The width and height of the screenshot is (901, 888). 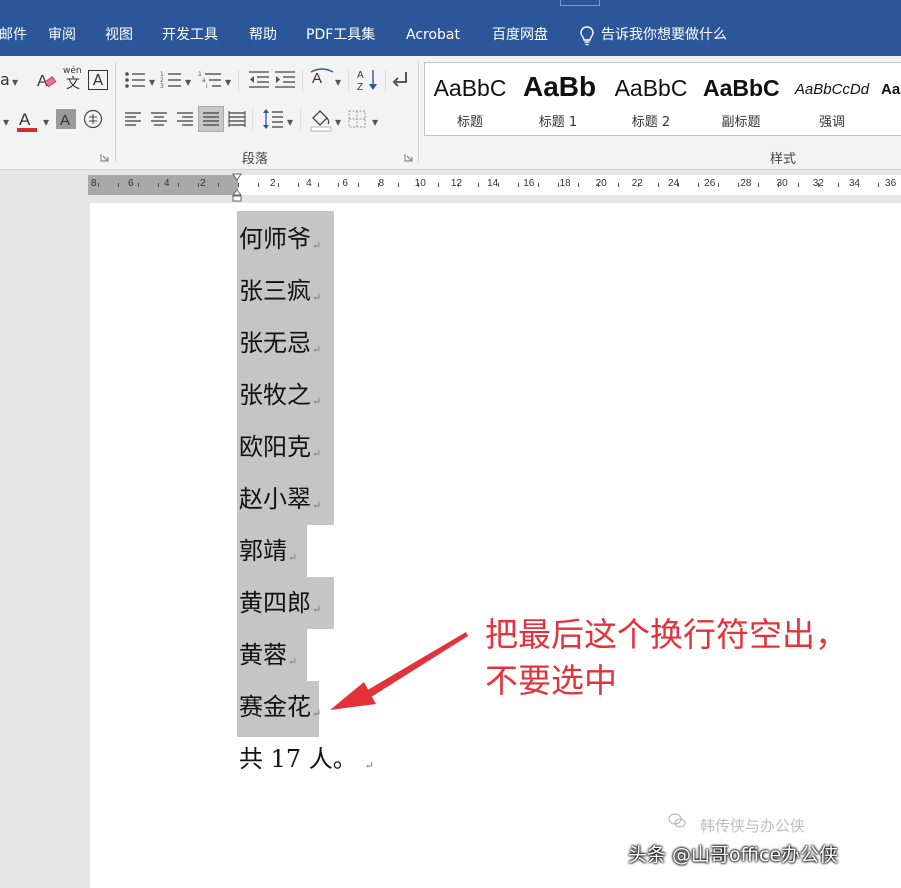 What do you see at coordinates (321, 120) in the screenshot?
I see `shading-icon` at bounding box center [321, 120].